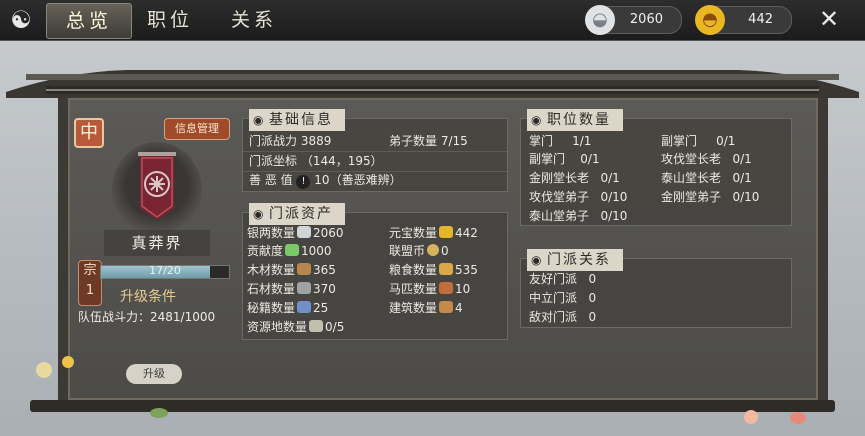 This screenshot has height=436, width=865. I want to click on tab-overview-label: 总览, so click(88, 21).